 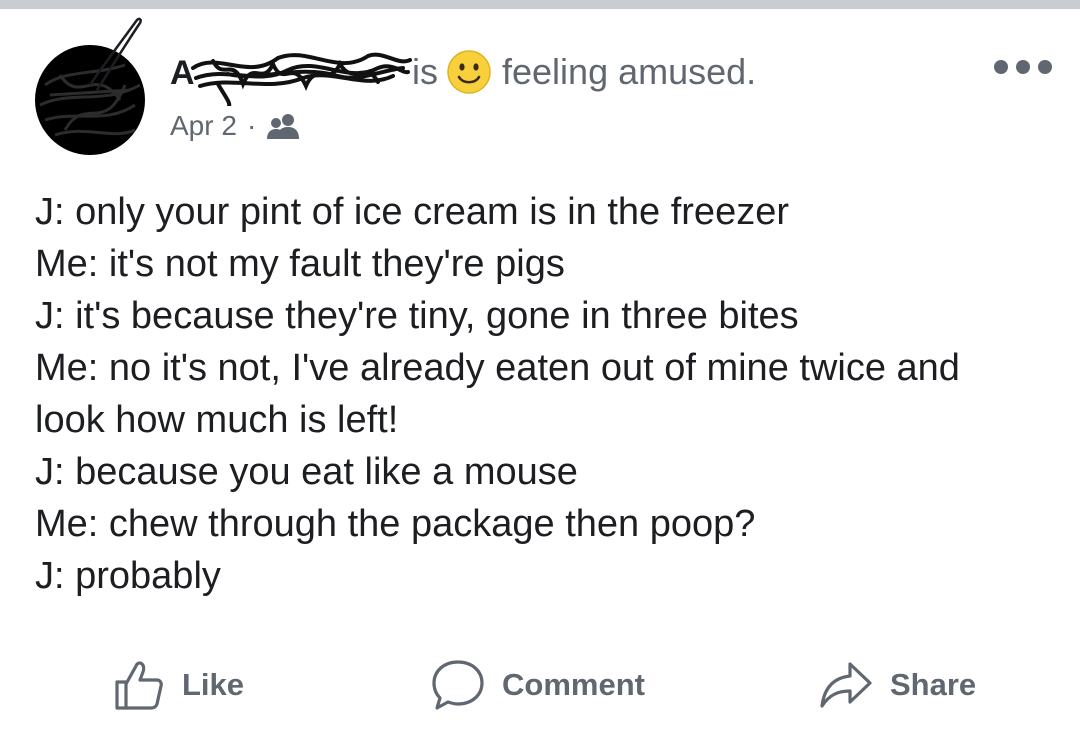 I want to click on avatar-redaction, so click(x=90, y=100).